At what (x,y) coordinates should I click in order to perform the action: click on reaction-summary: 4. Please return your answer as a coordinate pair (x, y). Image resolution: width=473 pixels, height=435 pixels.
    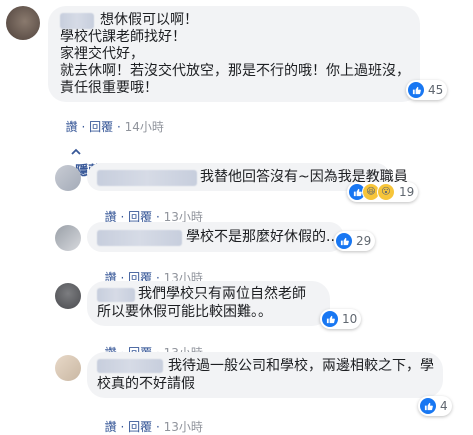
    Looking at the image, I should click on (435, 406).